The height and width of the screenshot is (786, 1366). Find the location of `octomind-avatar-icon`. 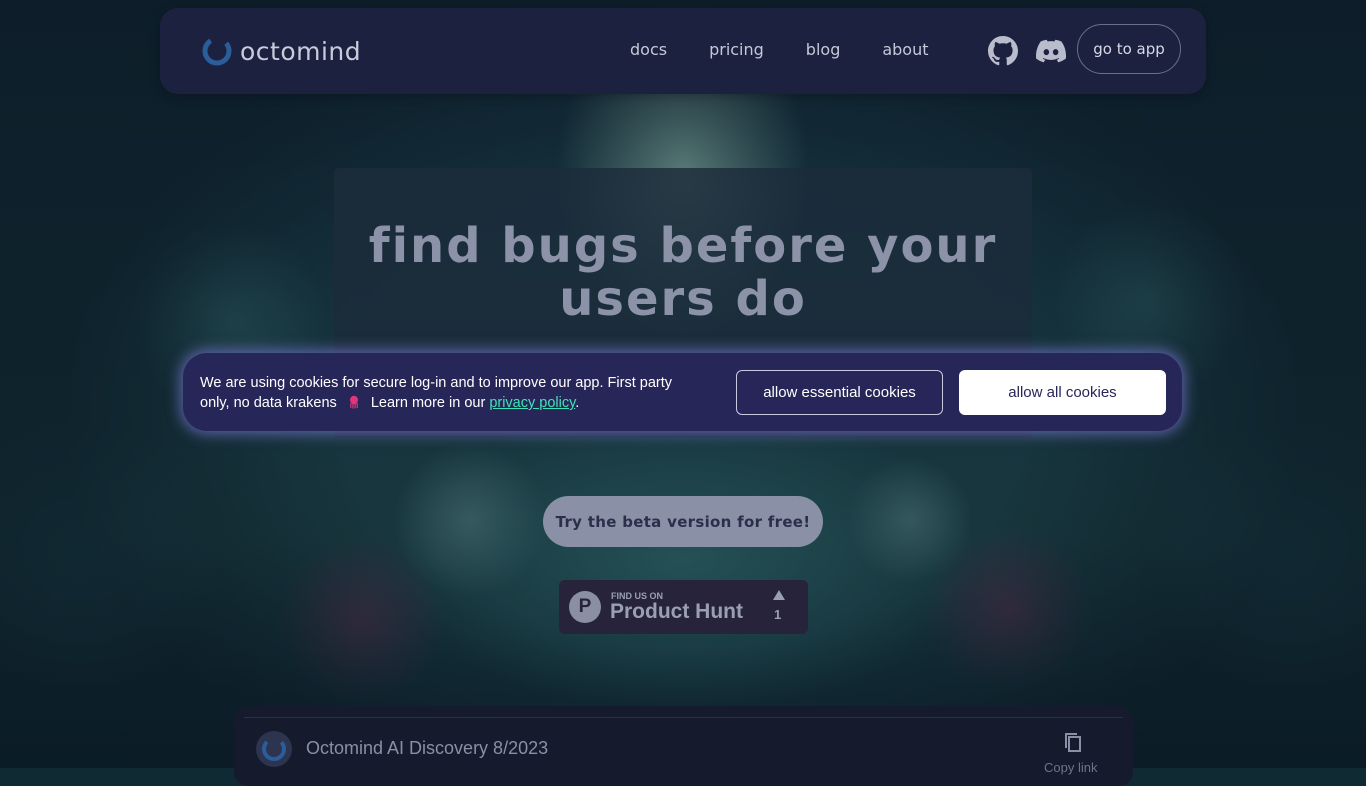

octomind-avatar-icon is located at coordinates (274, 749).